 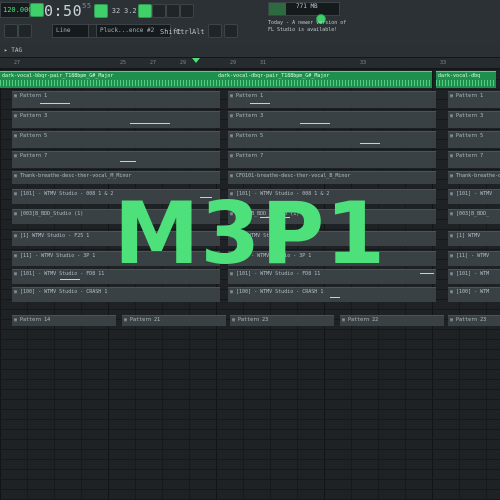 What do you see at coordinates (231, 31) in the screenshot?
I see `piano-icon` at bounding box center [231, 31].